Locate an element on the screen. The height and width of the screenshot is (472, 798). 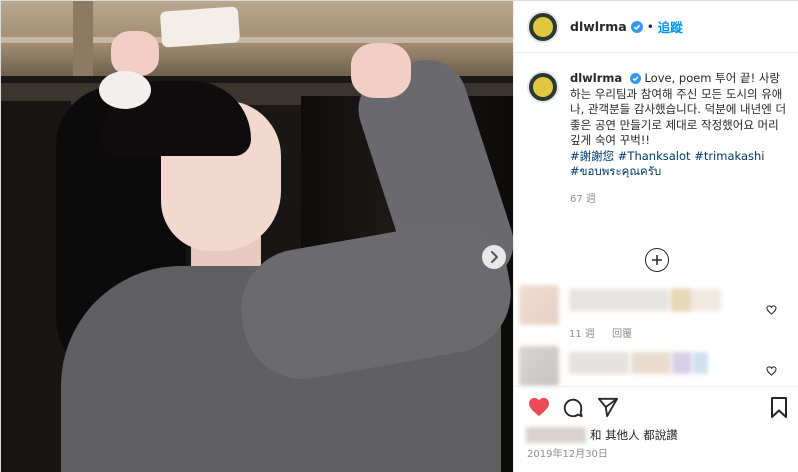
hashtag-link: #謝謝您 is located at coordinates (592, 156).